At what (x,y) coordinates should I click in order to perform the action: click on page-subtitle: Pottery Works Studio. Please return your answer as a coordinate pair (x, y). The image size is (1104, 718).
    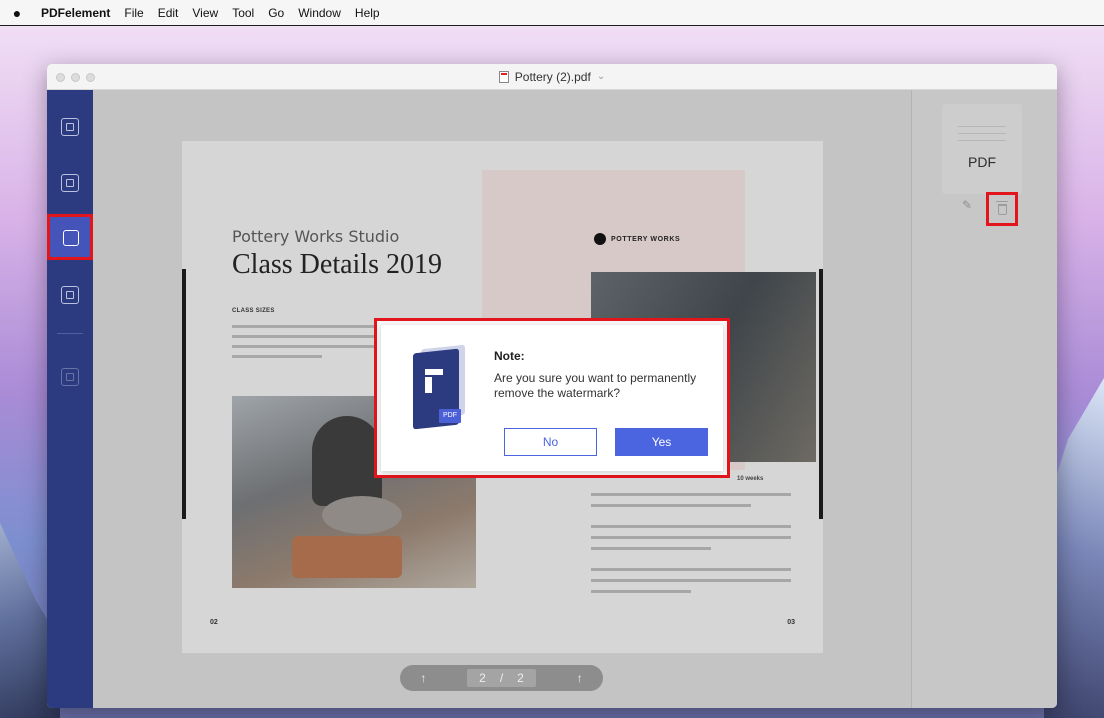
    Looking at the image, I should click on (316, 236).